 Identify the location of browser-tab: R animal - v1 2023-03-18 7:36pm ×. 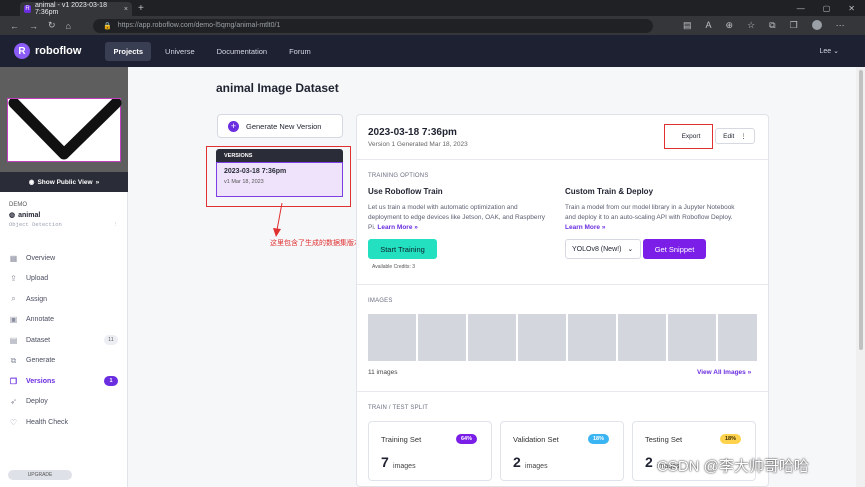
(76, 9).